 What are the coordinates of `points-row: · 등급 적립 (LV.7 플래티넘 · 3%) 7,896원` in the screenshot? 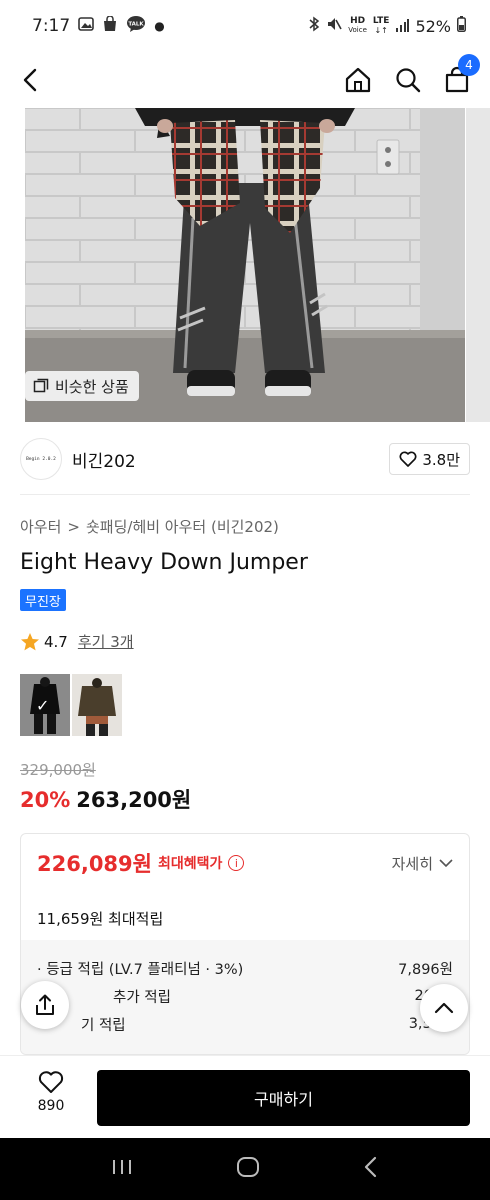 It's located at (245, 968).